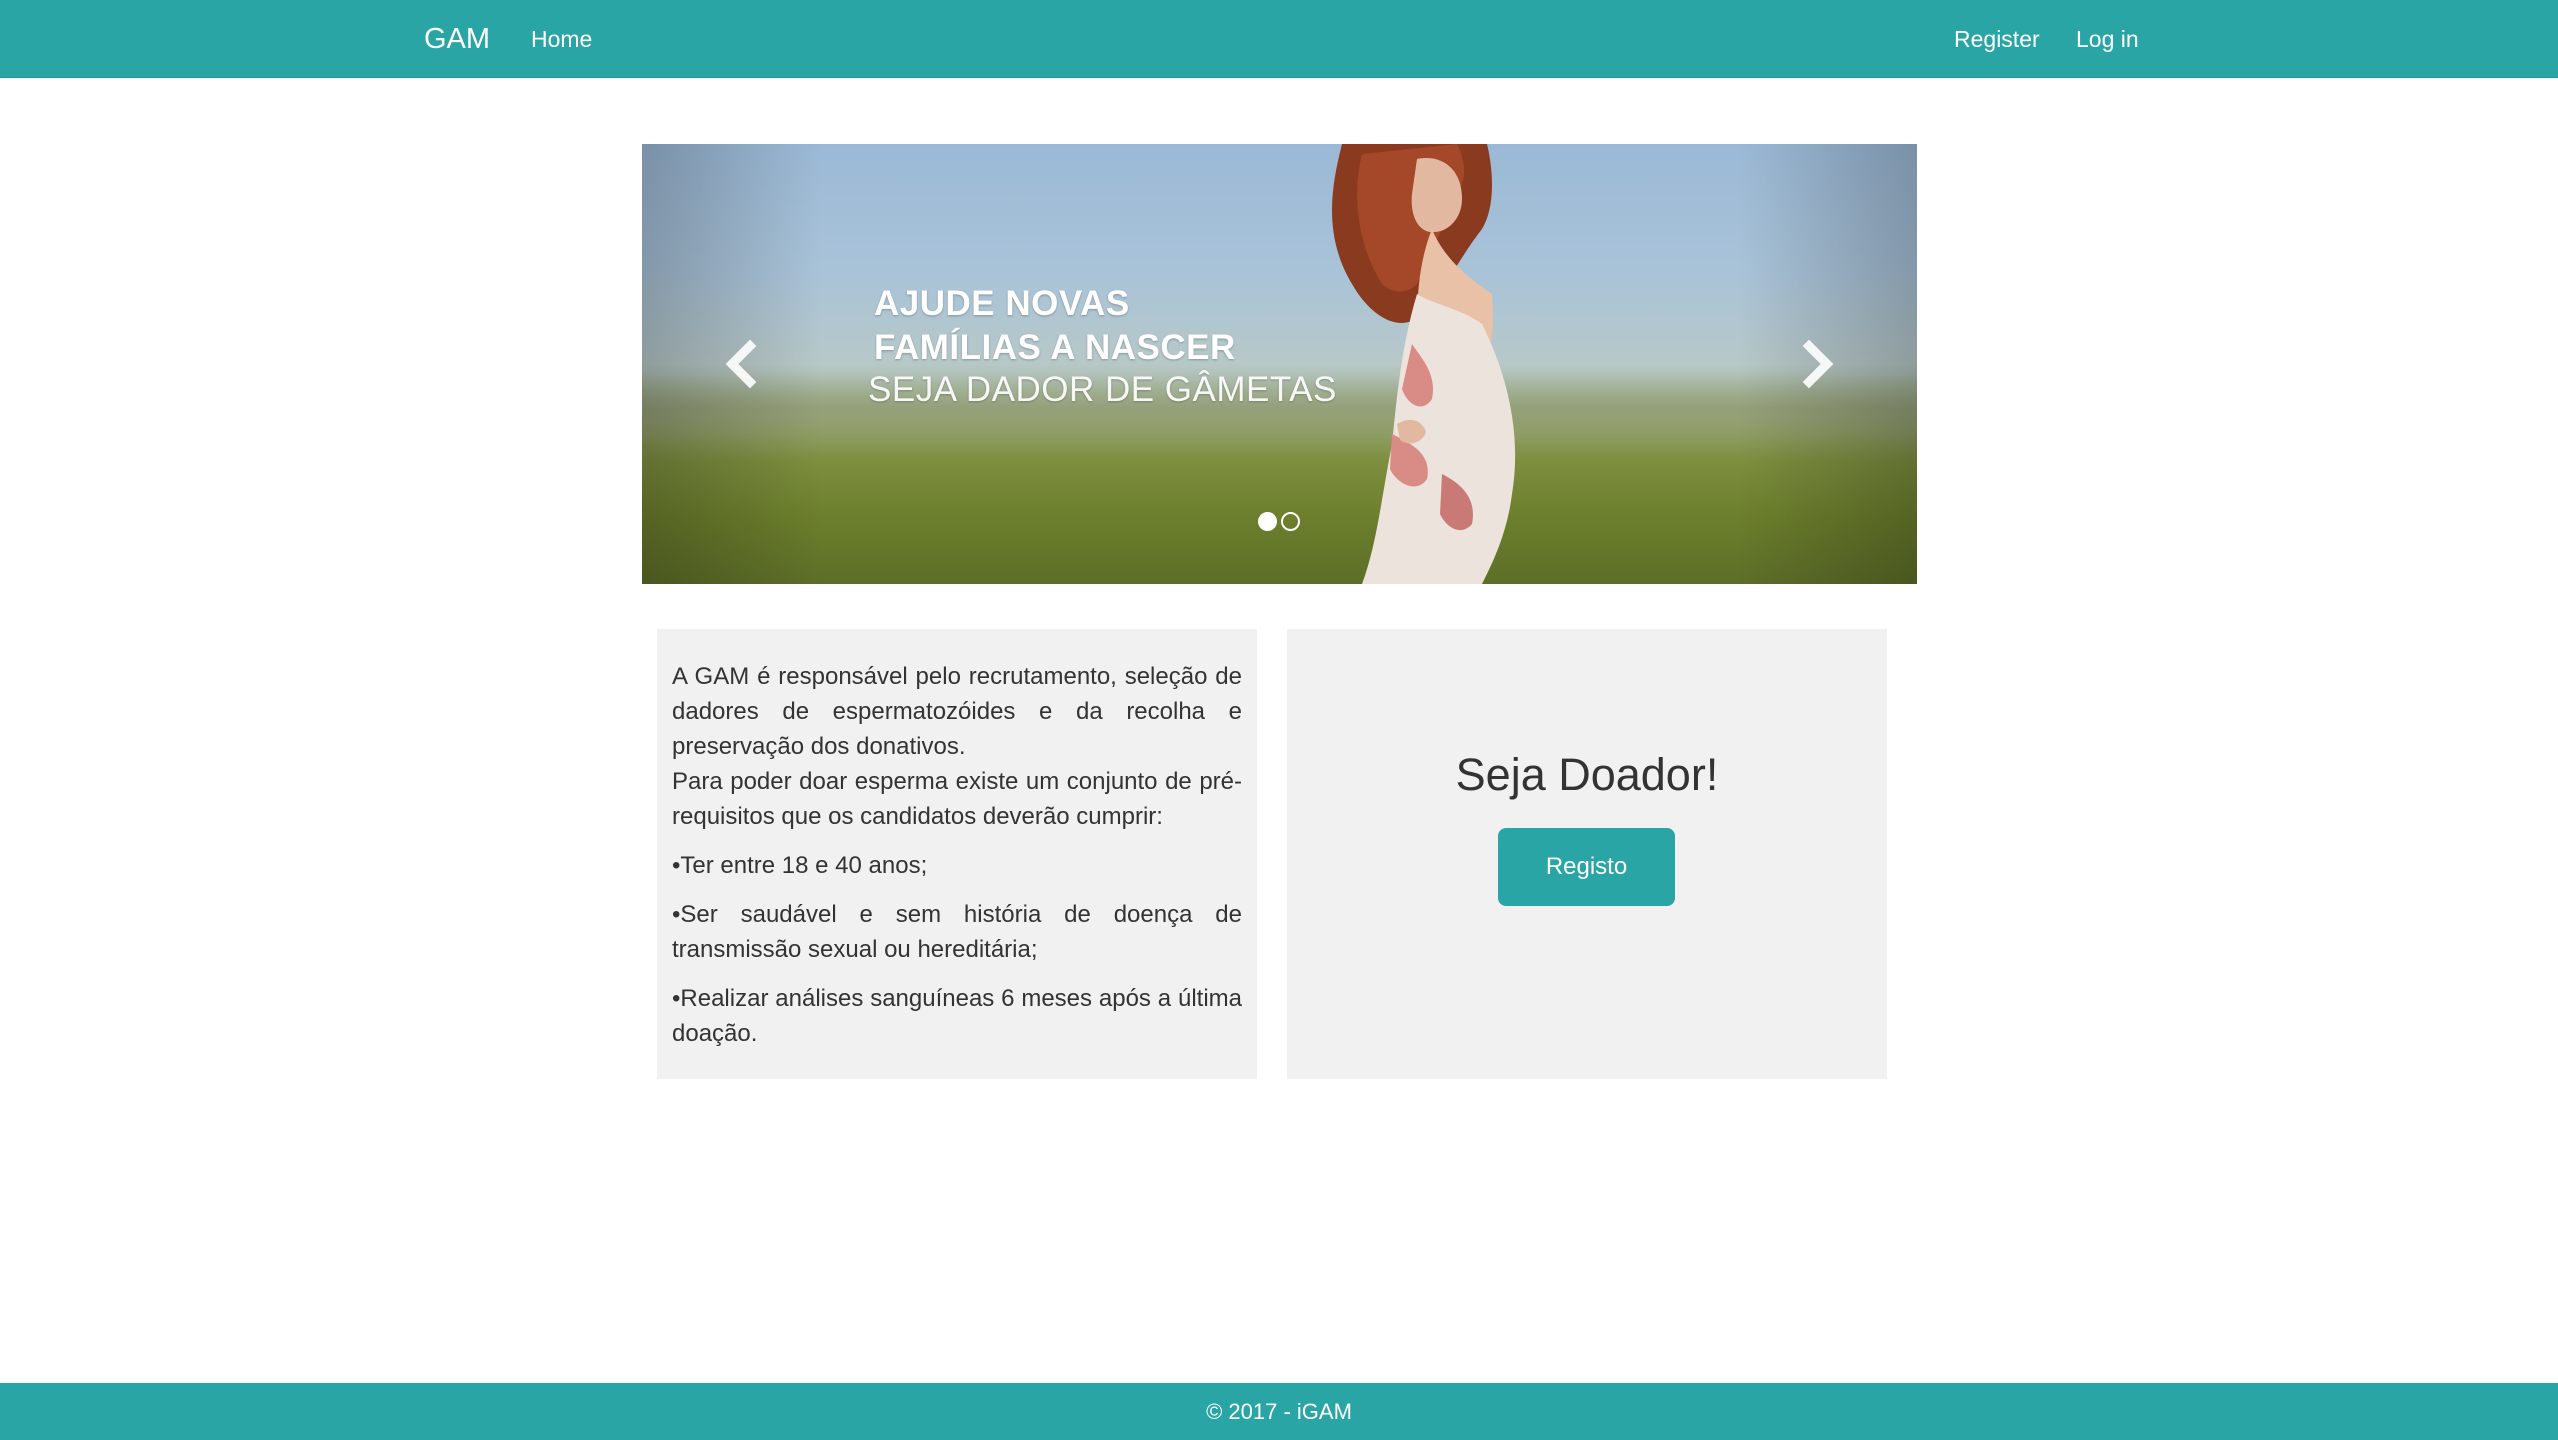 The width and height of the screenshot is (2558, 1440). What do you see at coordinates (1279, 522) in the screenshot?
I see `carousel-indicators` at bounding box center [1279, 522].